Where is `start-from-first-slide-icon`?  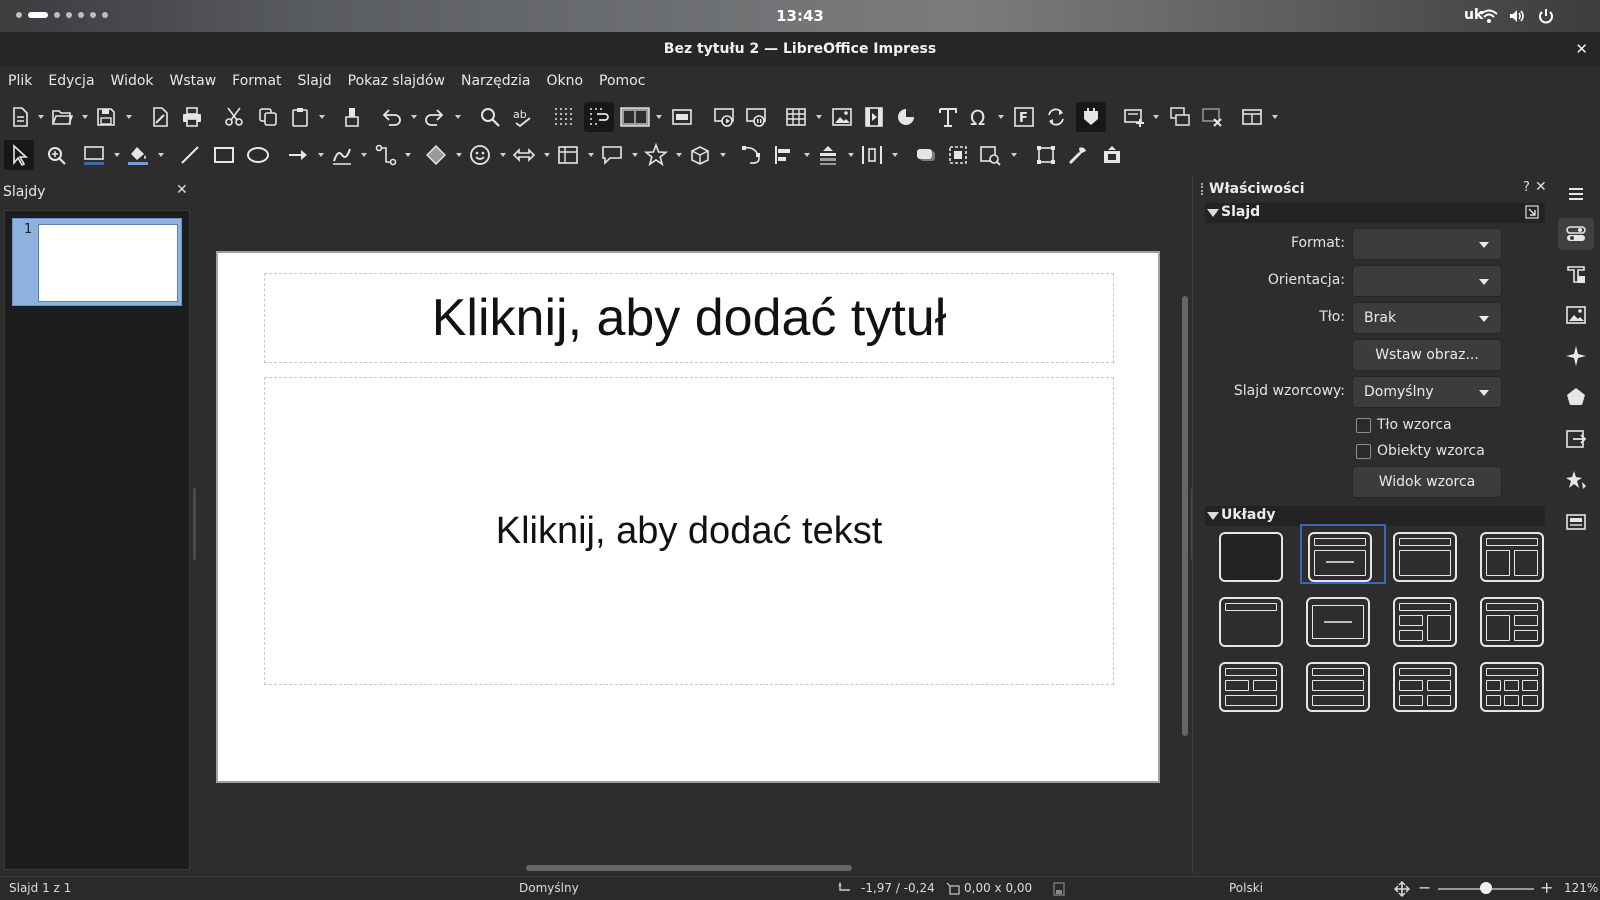 start-from-first-slide-icon is located at coordinates (724, 117).